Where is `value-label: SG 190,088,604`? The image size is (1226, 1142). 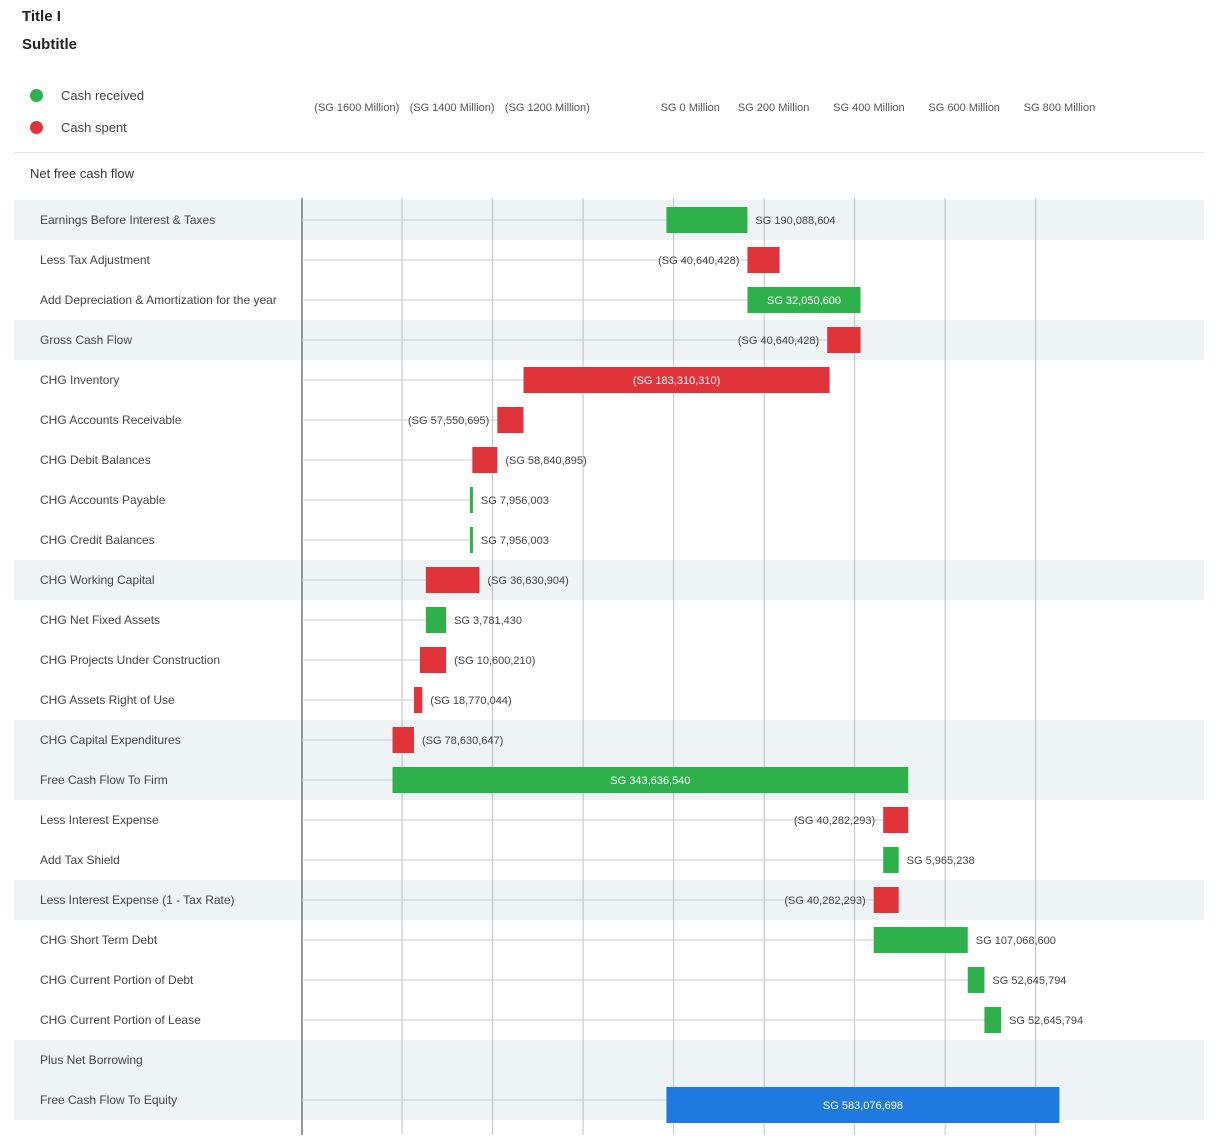
value-label: SG 190,088,604 is located at coordinates (795, 221).